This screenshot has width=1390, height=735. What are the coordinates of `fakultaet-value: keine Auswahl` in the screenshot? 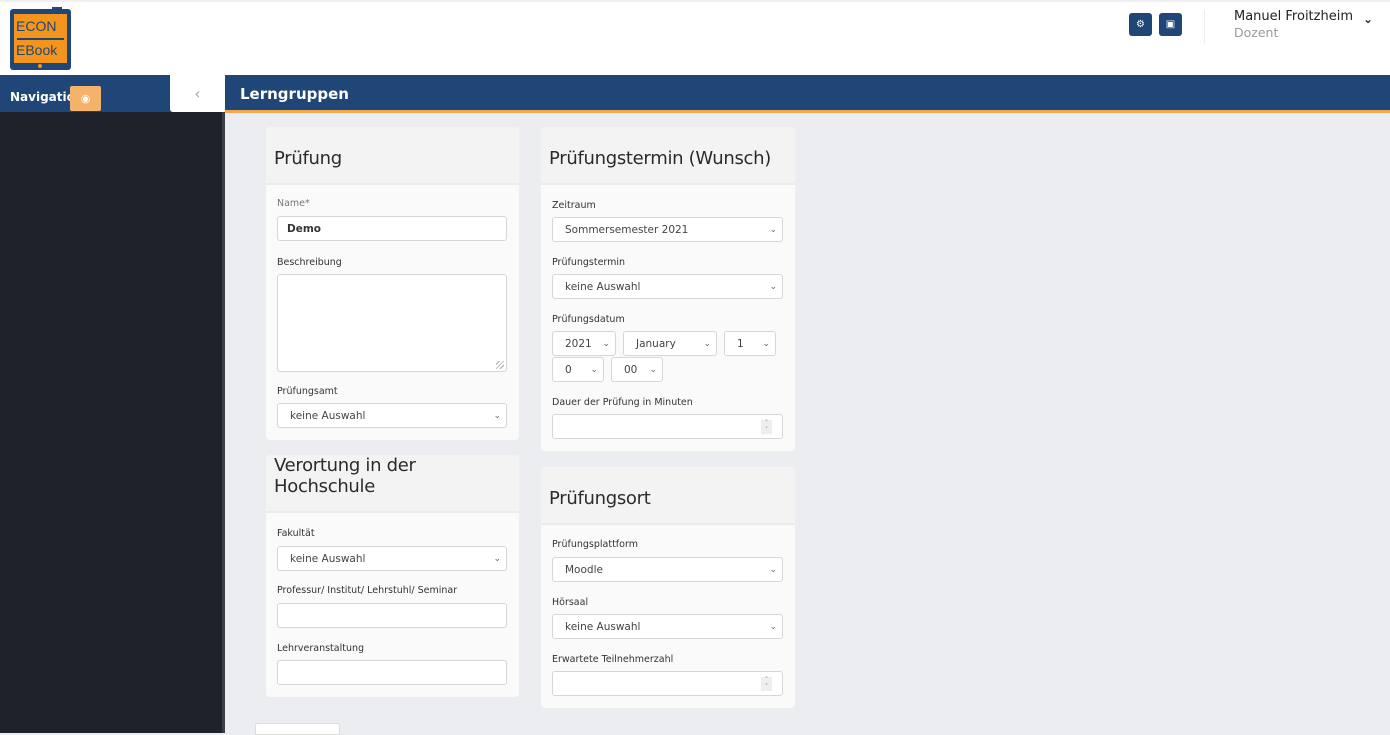 It's located at (328, 558).